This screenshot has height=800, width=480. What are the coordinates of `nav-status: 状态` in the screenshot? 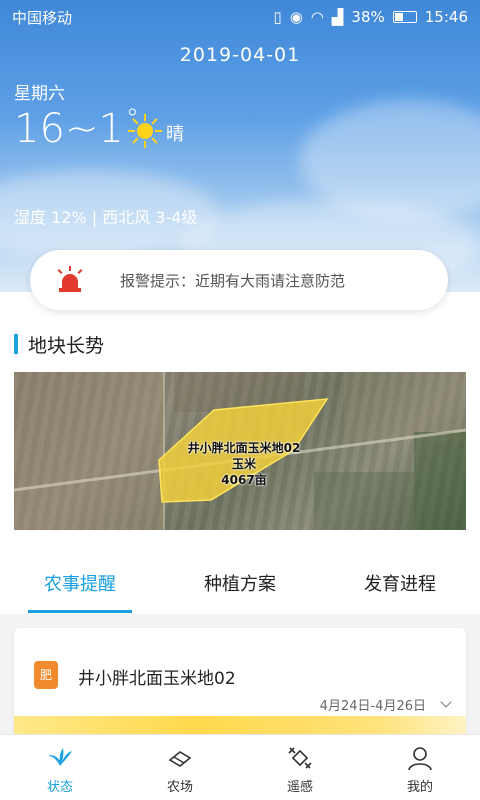 It's located at (60, 767).